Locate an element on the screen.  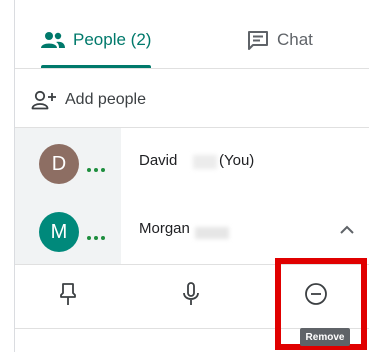
chat-icon is located at coordinates (258, 40).